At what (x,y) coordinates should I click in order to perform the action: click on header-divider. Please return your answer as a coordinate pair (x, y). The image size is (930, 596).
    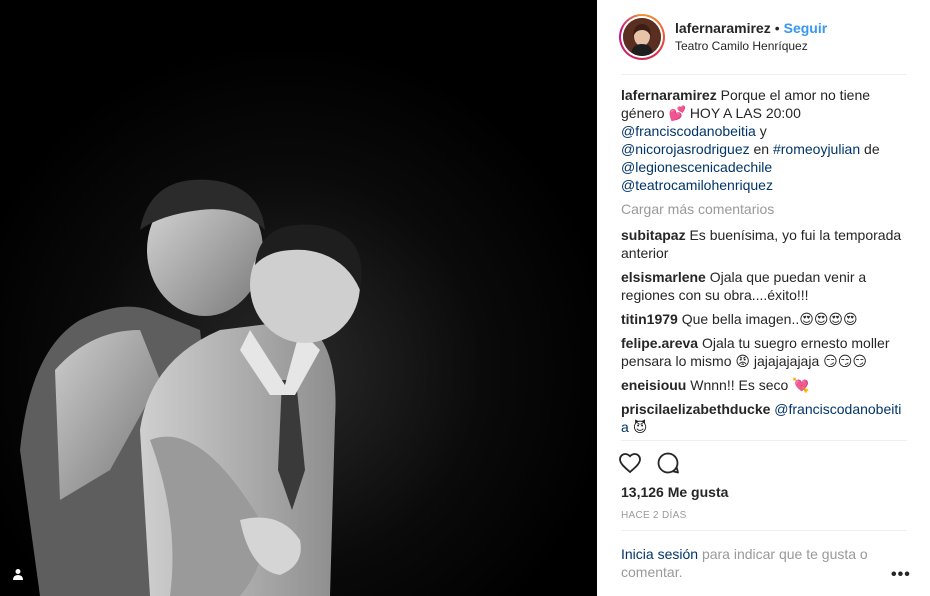
    Looking at the image, I should click on (764, 74).